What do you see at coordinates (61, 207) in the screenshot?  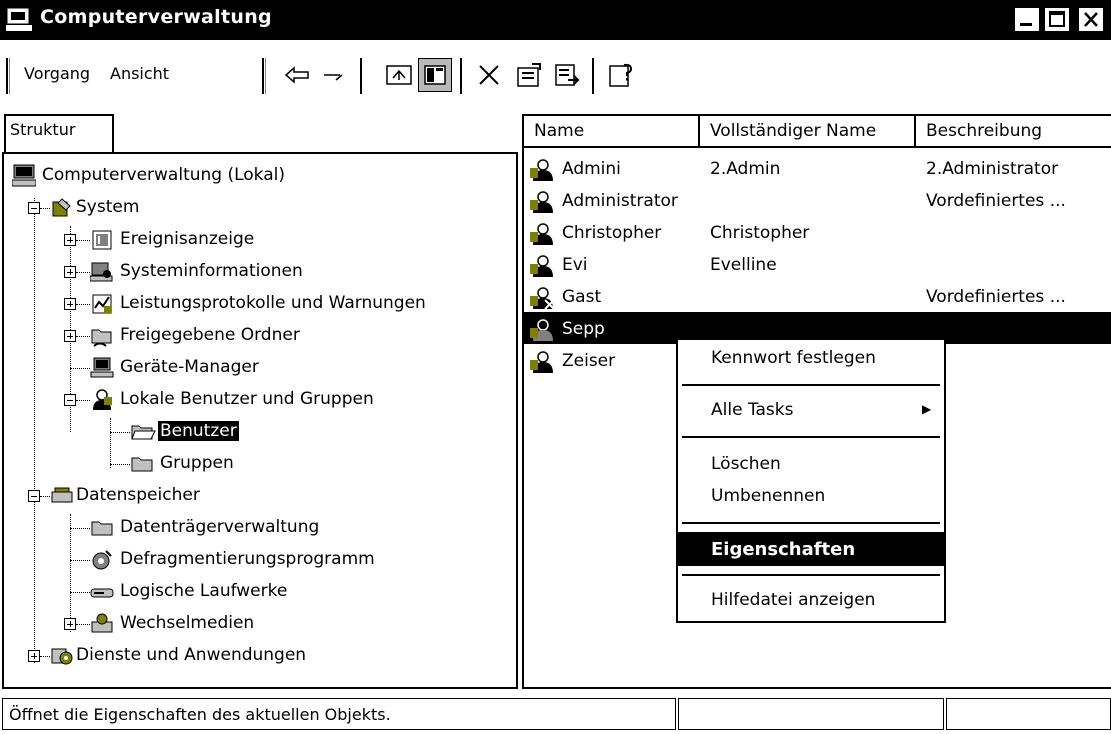 I see `system-tools-icon` at bounding box center [61, 207].